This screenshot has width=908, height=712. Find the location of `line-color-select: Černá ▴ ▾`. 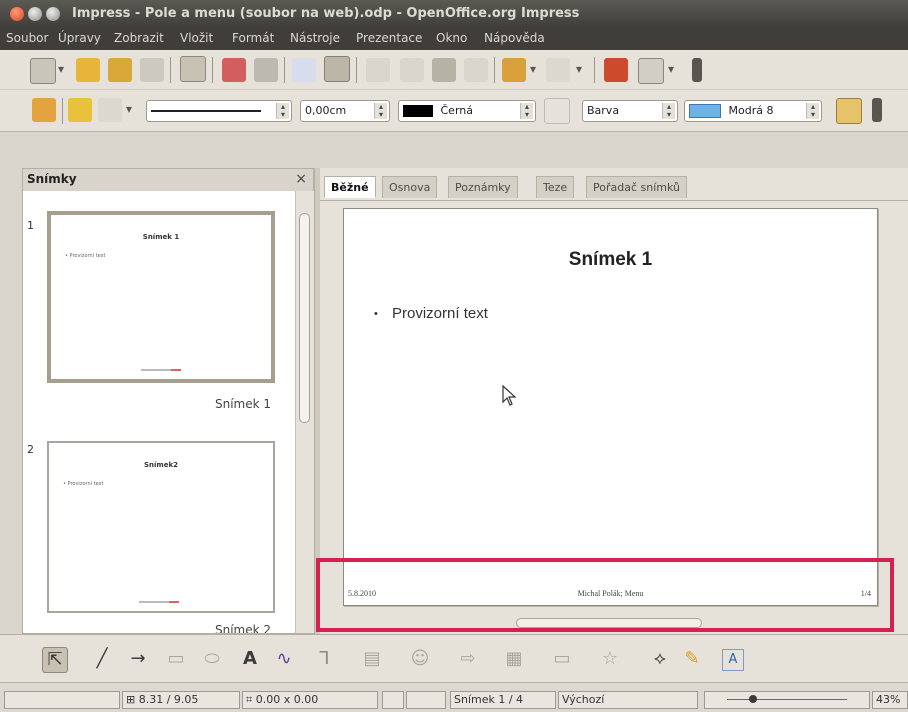

line-color-select: Černá ▴ ▾ is located at coordinates (467, 111).